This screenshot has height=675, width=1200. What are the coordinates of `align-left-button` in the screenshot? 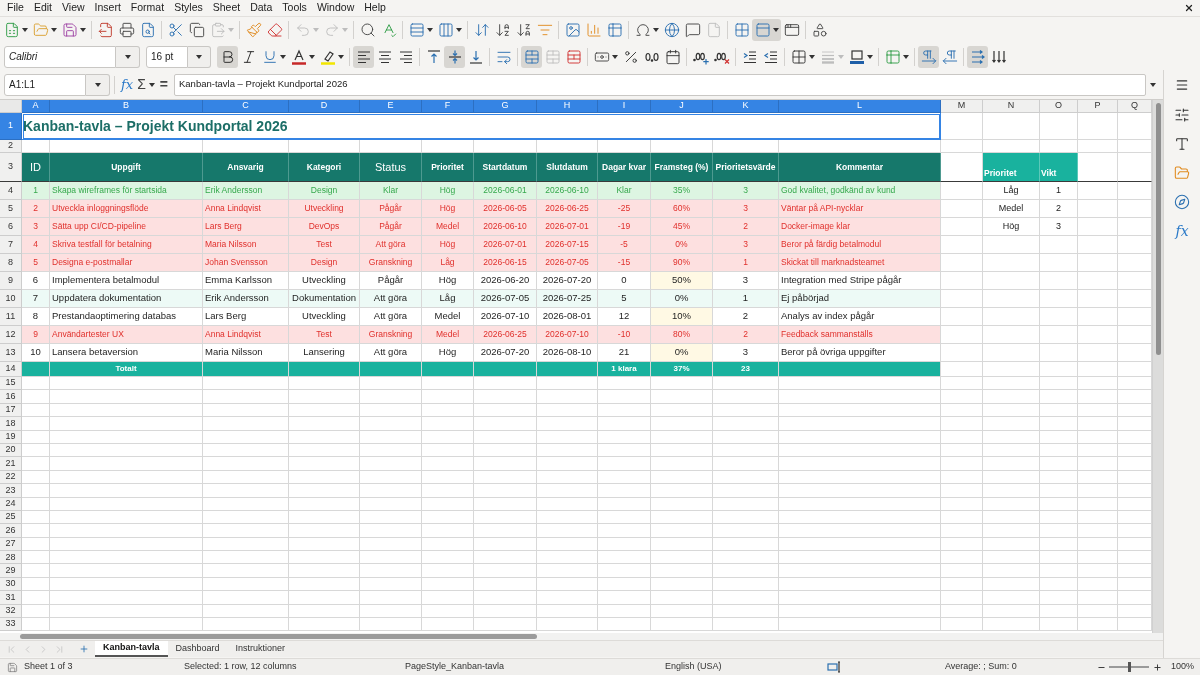 It's located at (363, 56).